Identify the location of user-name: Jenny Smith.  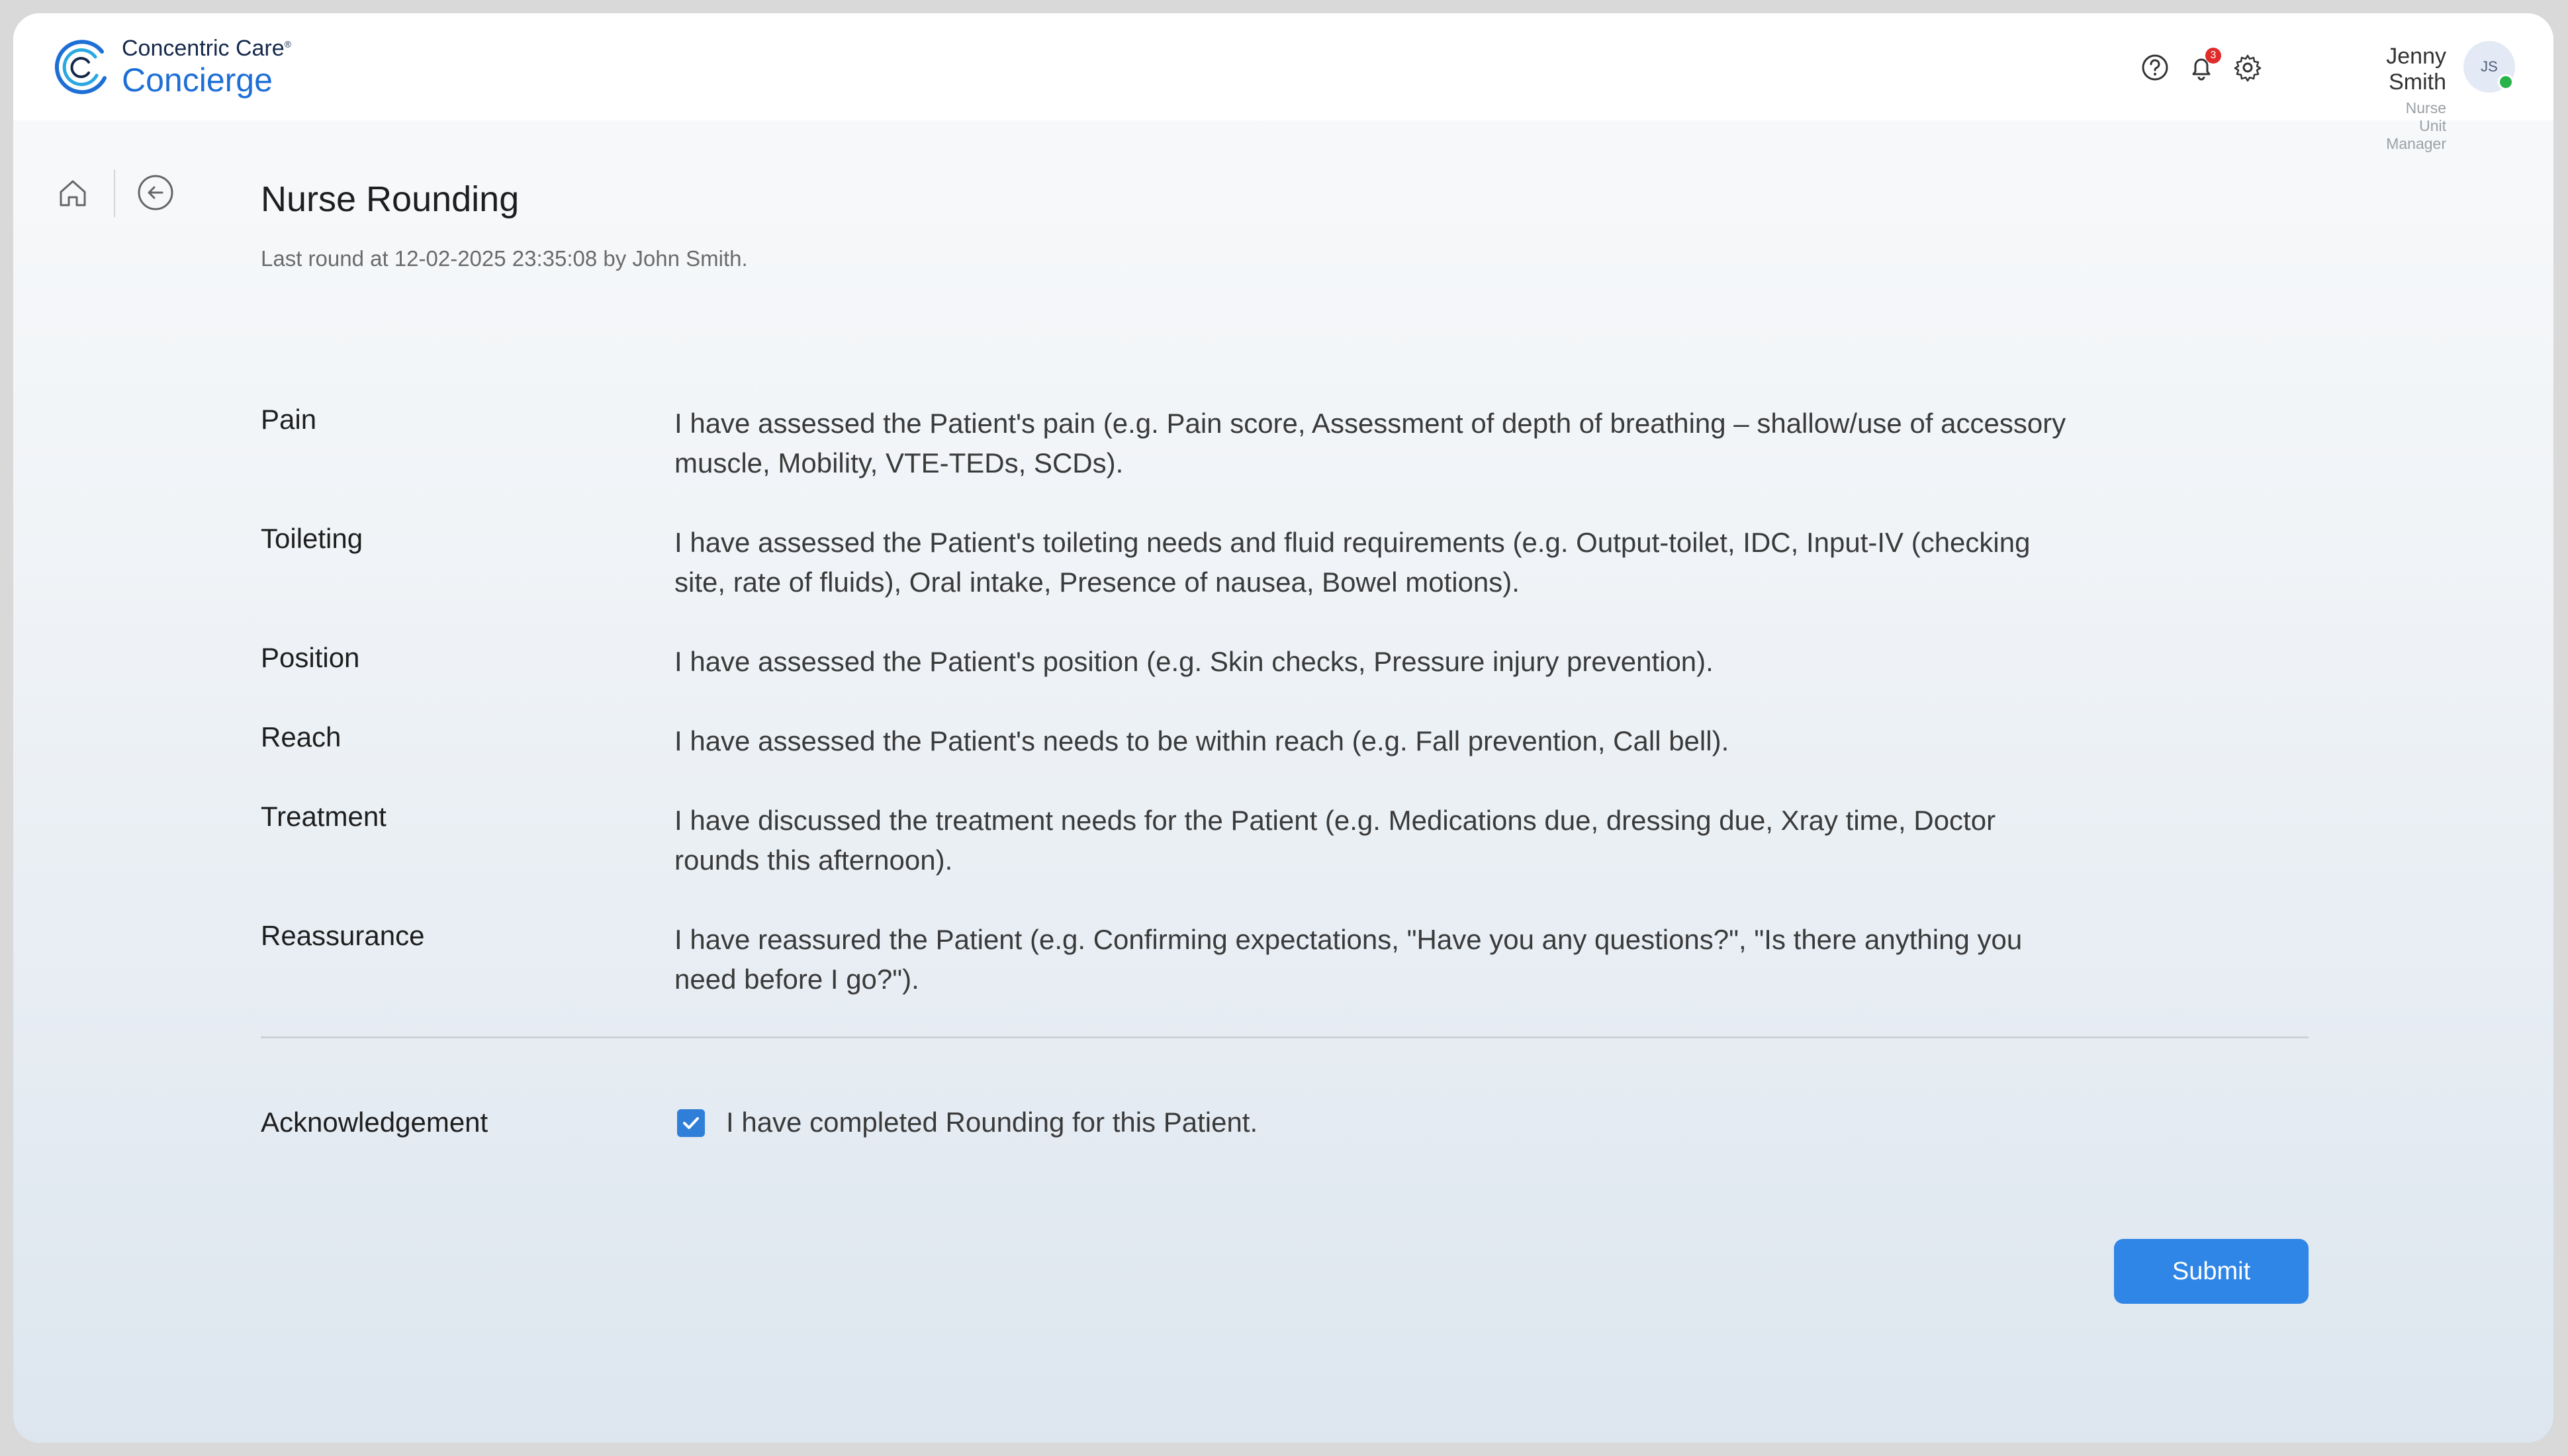
(2416, 69).